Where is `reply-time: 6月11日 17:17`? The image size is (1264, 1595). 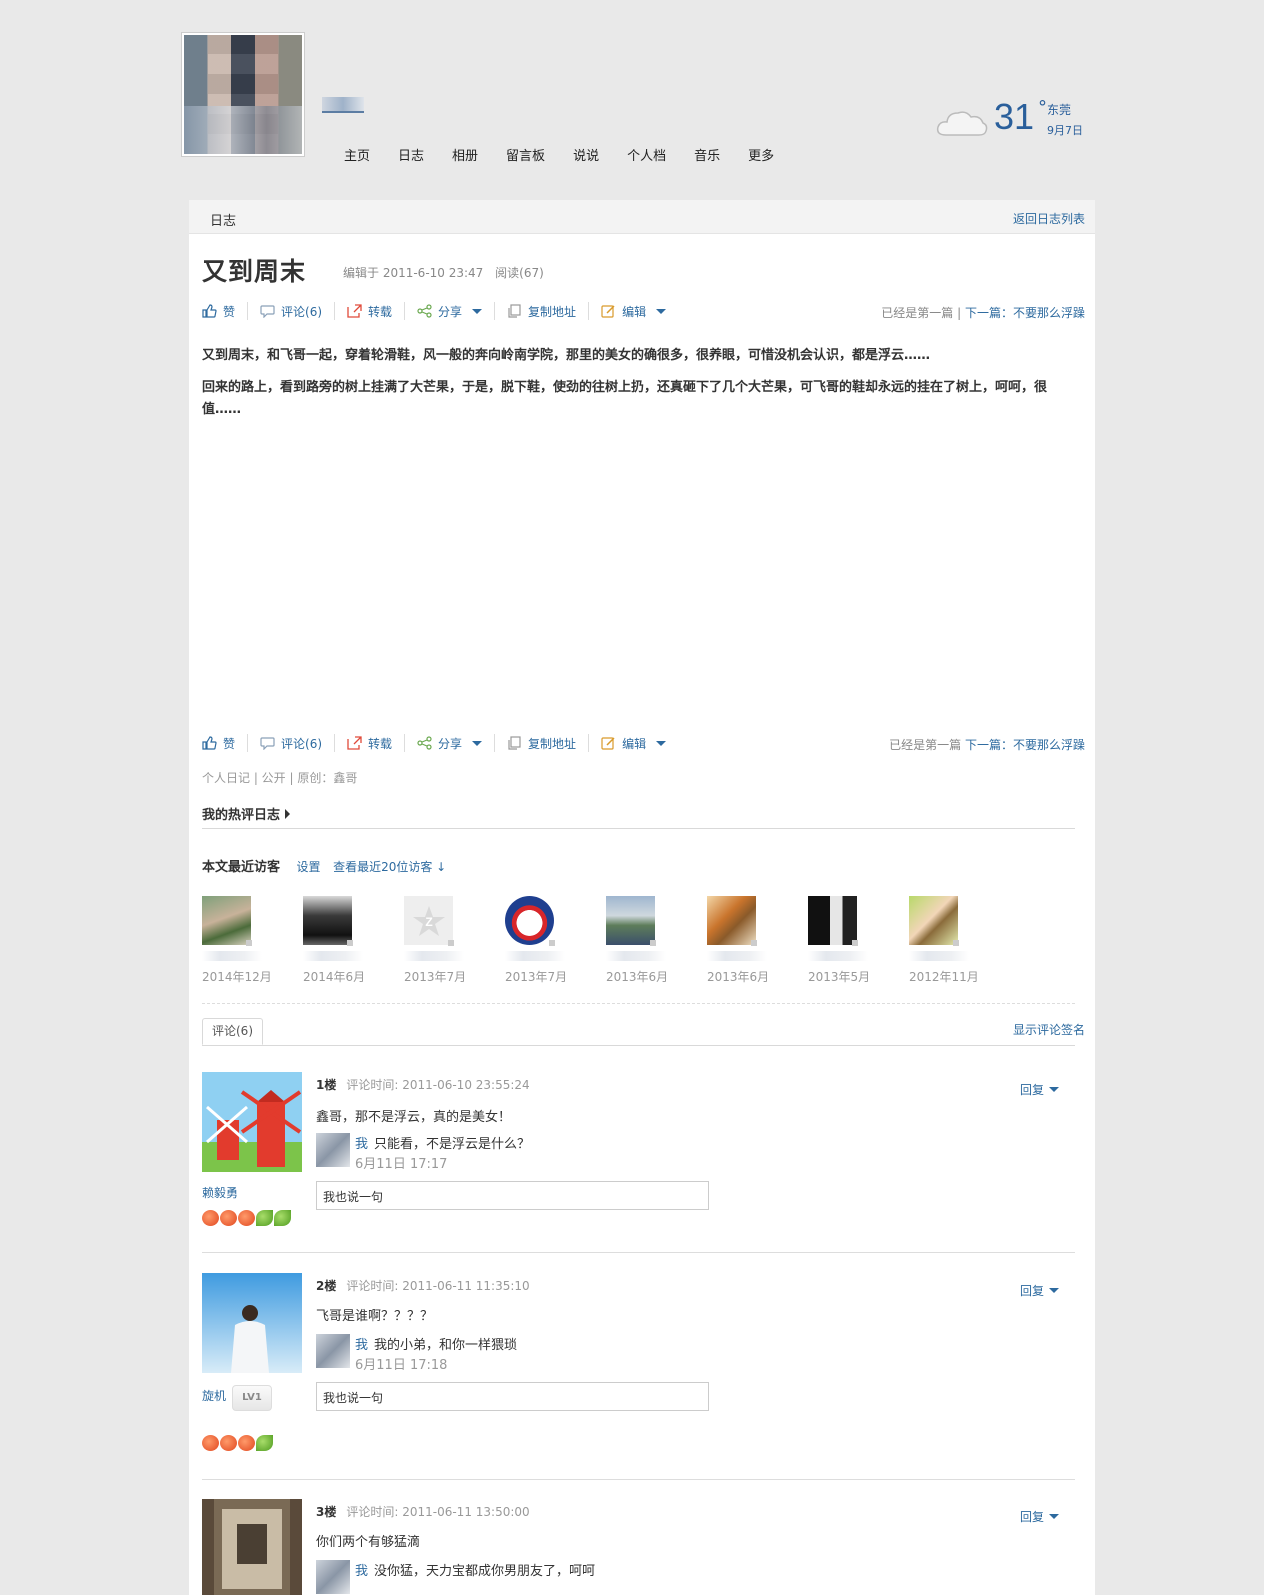
reply-time: 6月11日 17:17 is located at coordinates (401, 1164).